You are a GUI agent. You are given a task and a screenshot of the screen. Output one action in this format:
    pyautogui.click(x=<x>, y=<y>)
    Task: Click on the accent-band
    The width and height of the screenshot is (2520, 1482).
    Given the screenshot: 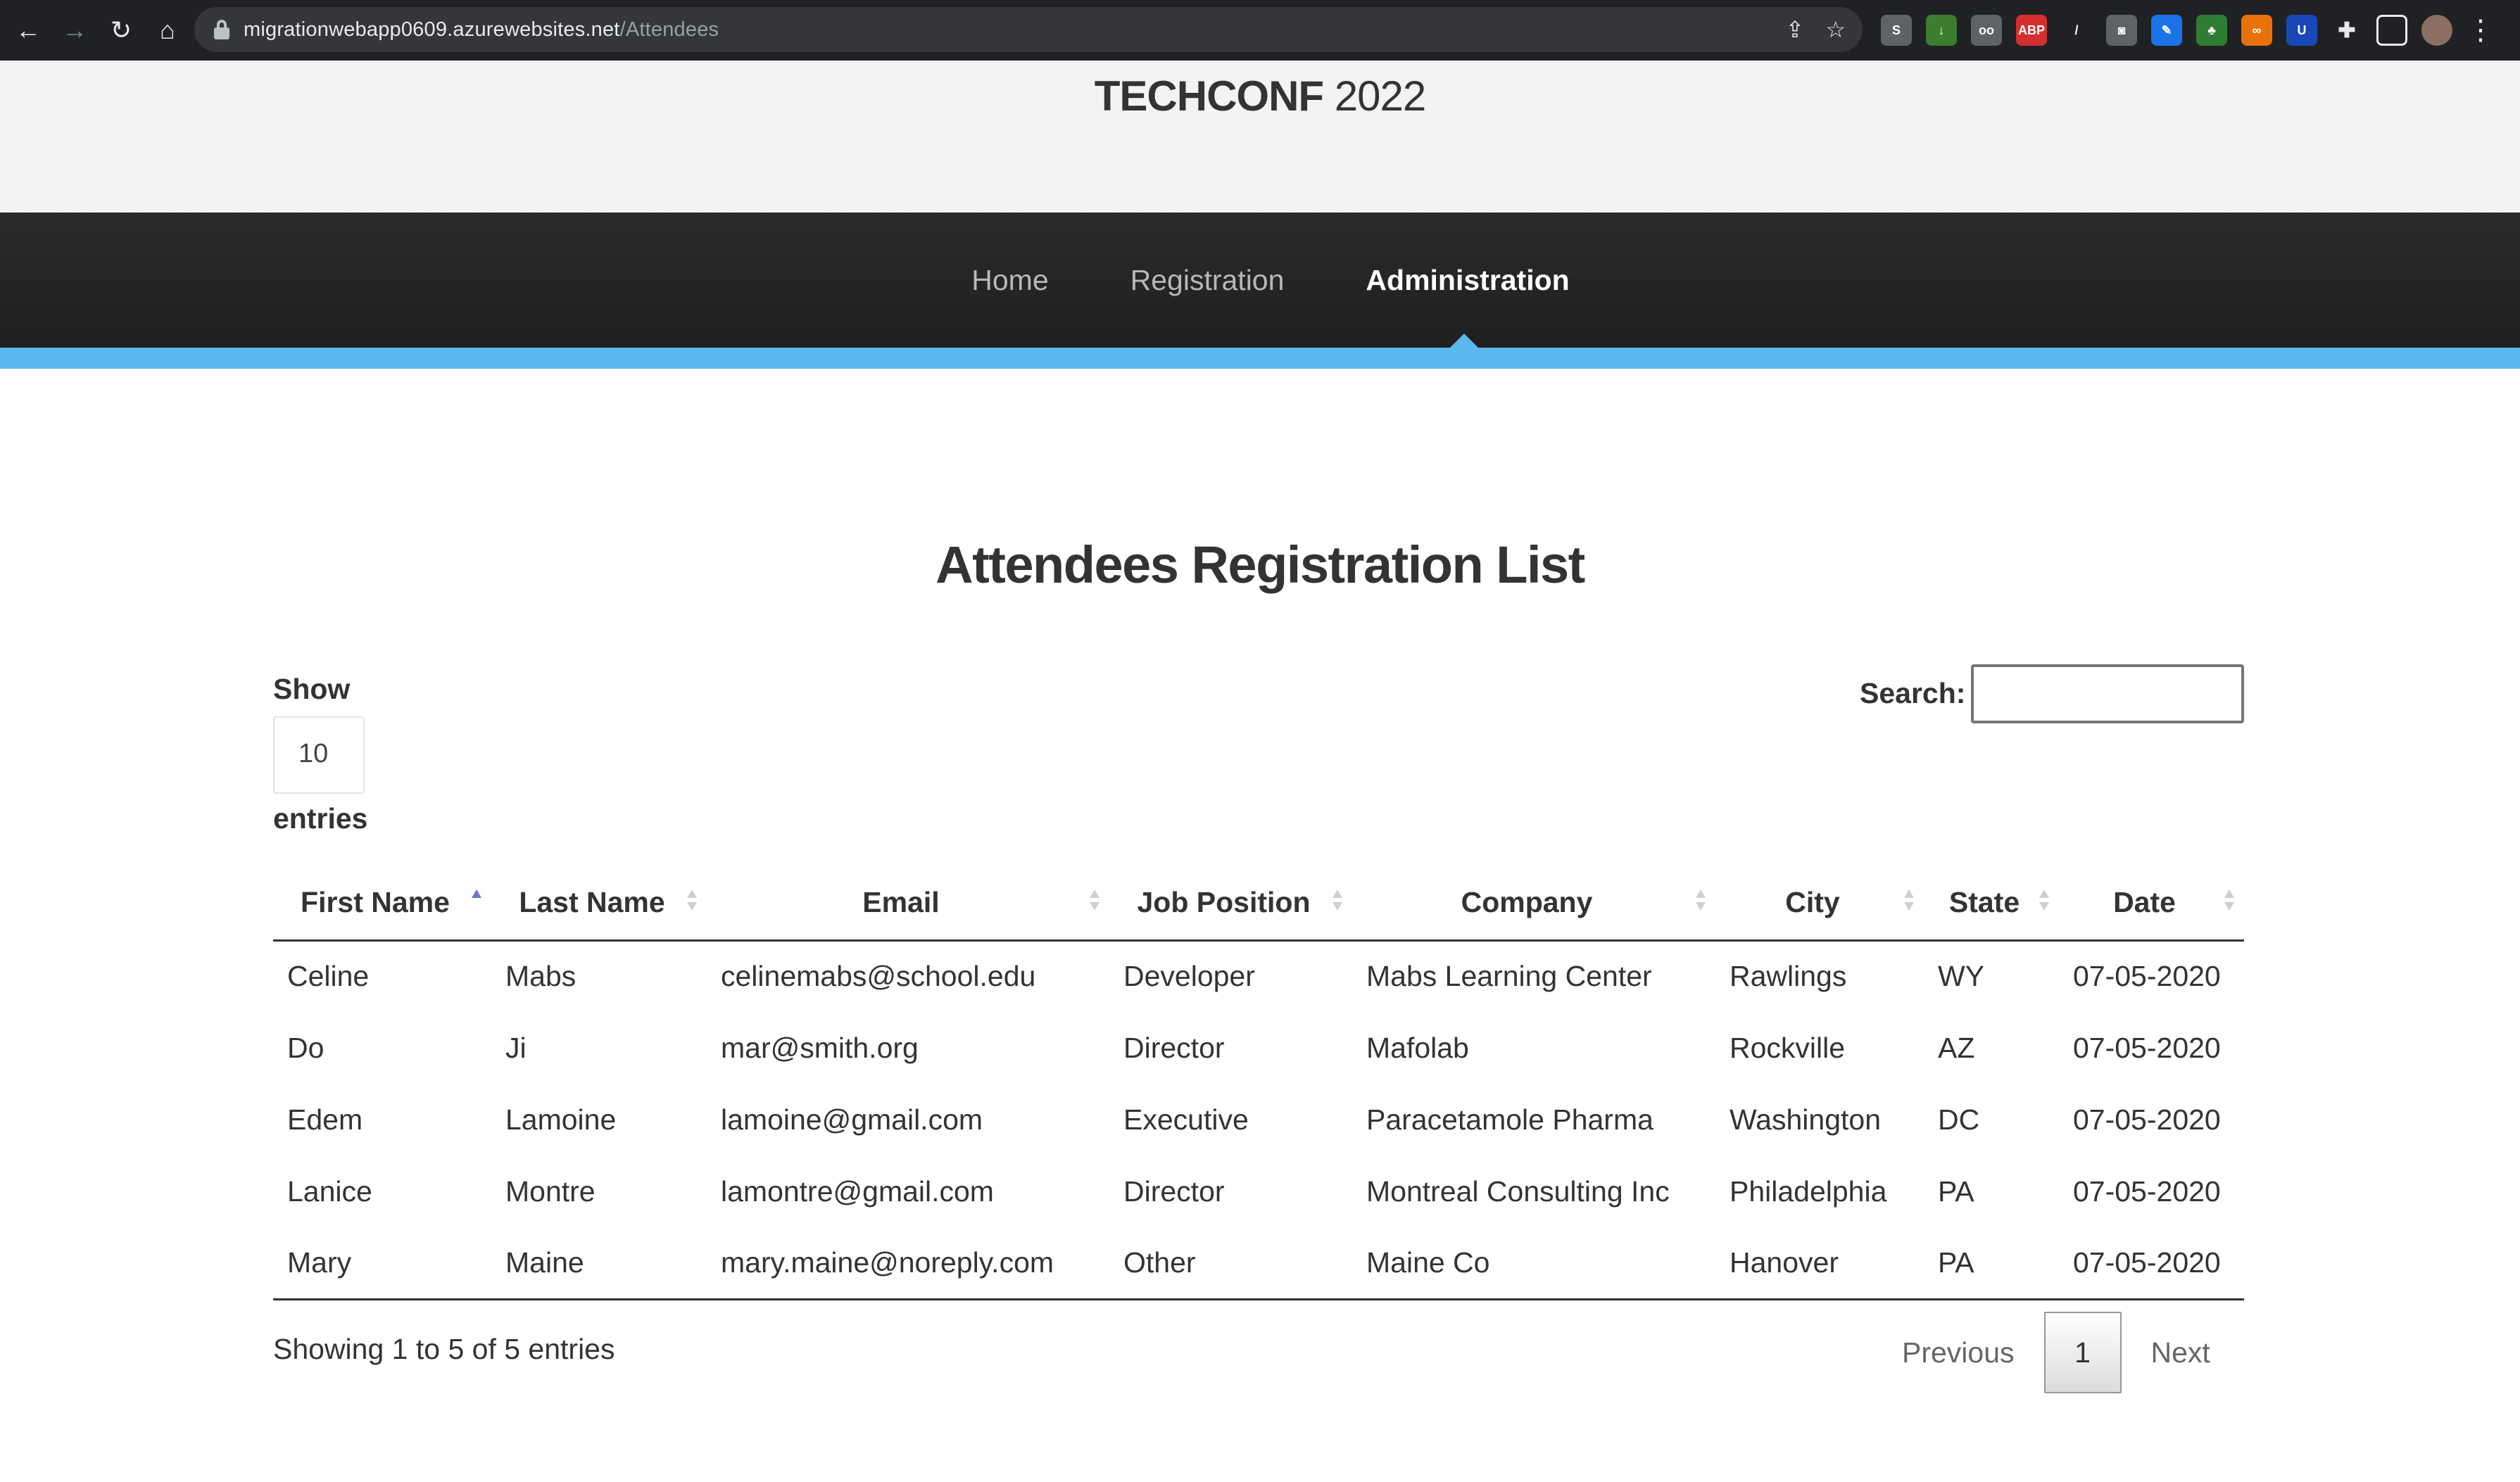 What is the action you would take?
    pyautogui.click(x=1260, y=358)
    